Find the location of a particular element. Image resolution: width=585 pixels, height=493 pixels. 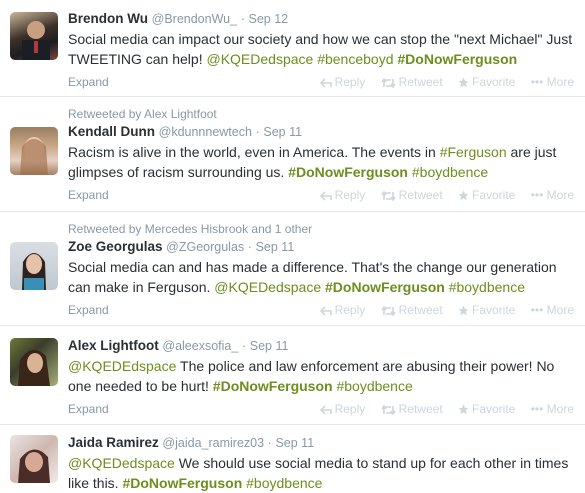

tweet-header: Kendall Dunn @kdunnnewtech · Sep 11 is located at coordinates (326, 132).